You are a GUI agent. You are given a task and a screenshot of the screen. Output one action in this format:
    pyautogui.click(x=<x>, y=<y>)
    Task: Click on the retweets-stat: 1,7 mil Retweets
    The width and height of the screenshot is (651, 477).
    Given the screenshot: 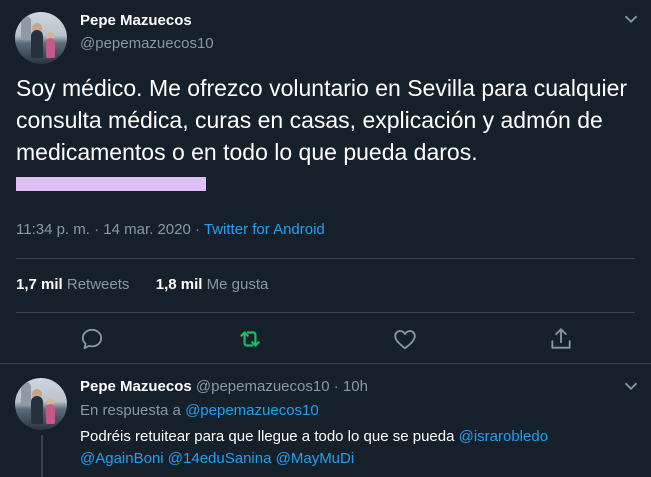 What is the action you would take?
    pyautogui.click(x=72, y=284)
    